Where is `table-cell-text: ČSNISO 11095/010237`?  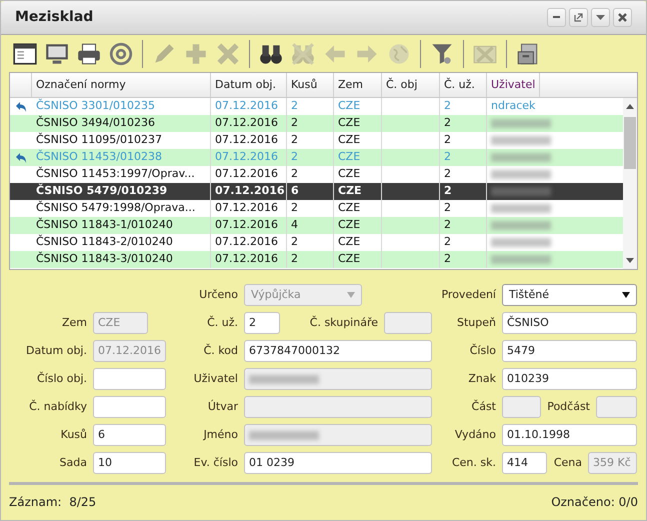
table-cell-text: ČSNISO 11095/010237 is located at coordinates (99, 140).